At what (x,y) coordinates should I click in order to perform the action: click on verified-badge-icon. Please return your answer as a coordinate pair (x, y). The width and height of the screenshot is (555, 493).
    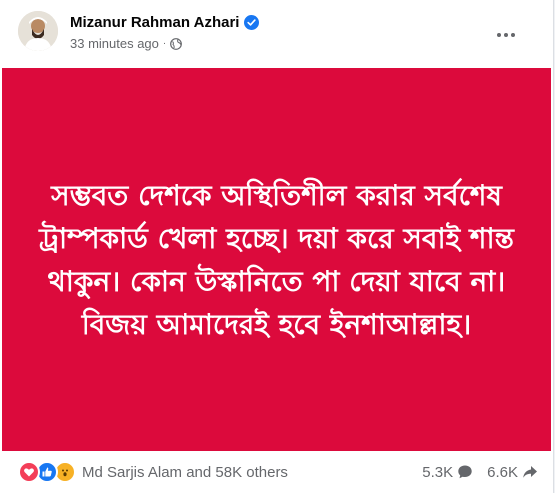
    Looking at the image, I should click on (252, 22).